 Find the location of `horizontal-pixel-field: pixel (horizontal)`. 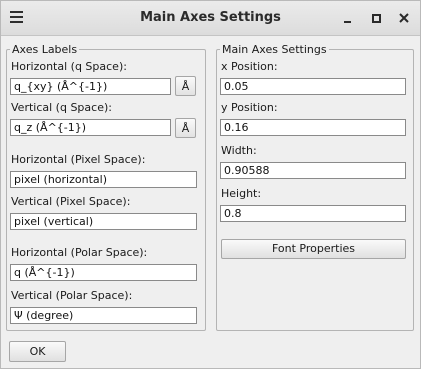

horizontal-pixel-field: pixel (horizontal) is located at coordinates (103, 179).